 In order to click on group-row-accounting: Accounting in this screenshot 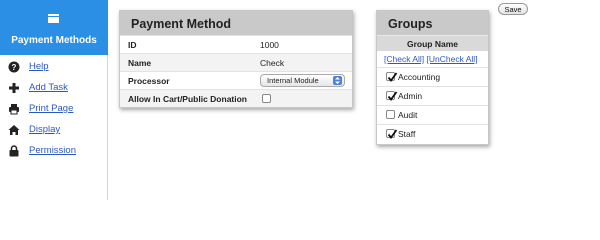, I will do `click(432, 76)`.